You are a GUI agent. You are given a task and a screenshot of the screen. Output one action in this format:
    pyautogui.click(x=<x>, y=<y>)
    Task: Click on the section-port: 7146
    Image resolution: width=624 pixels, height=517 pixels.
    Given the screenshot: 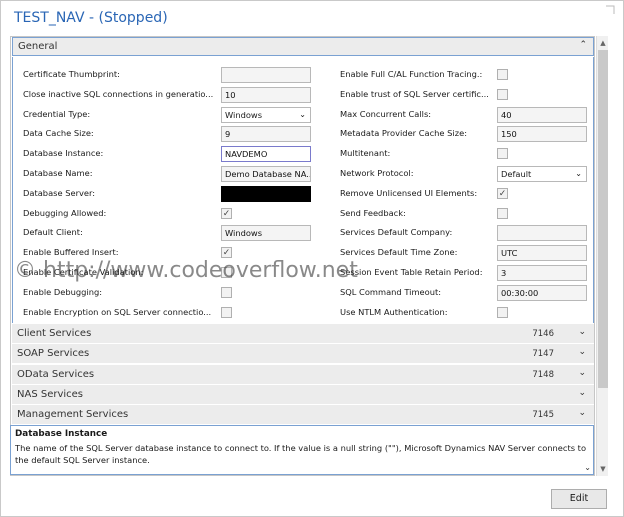 What is the action you would take?
    pyautogui.click(x=543, y=334)
    